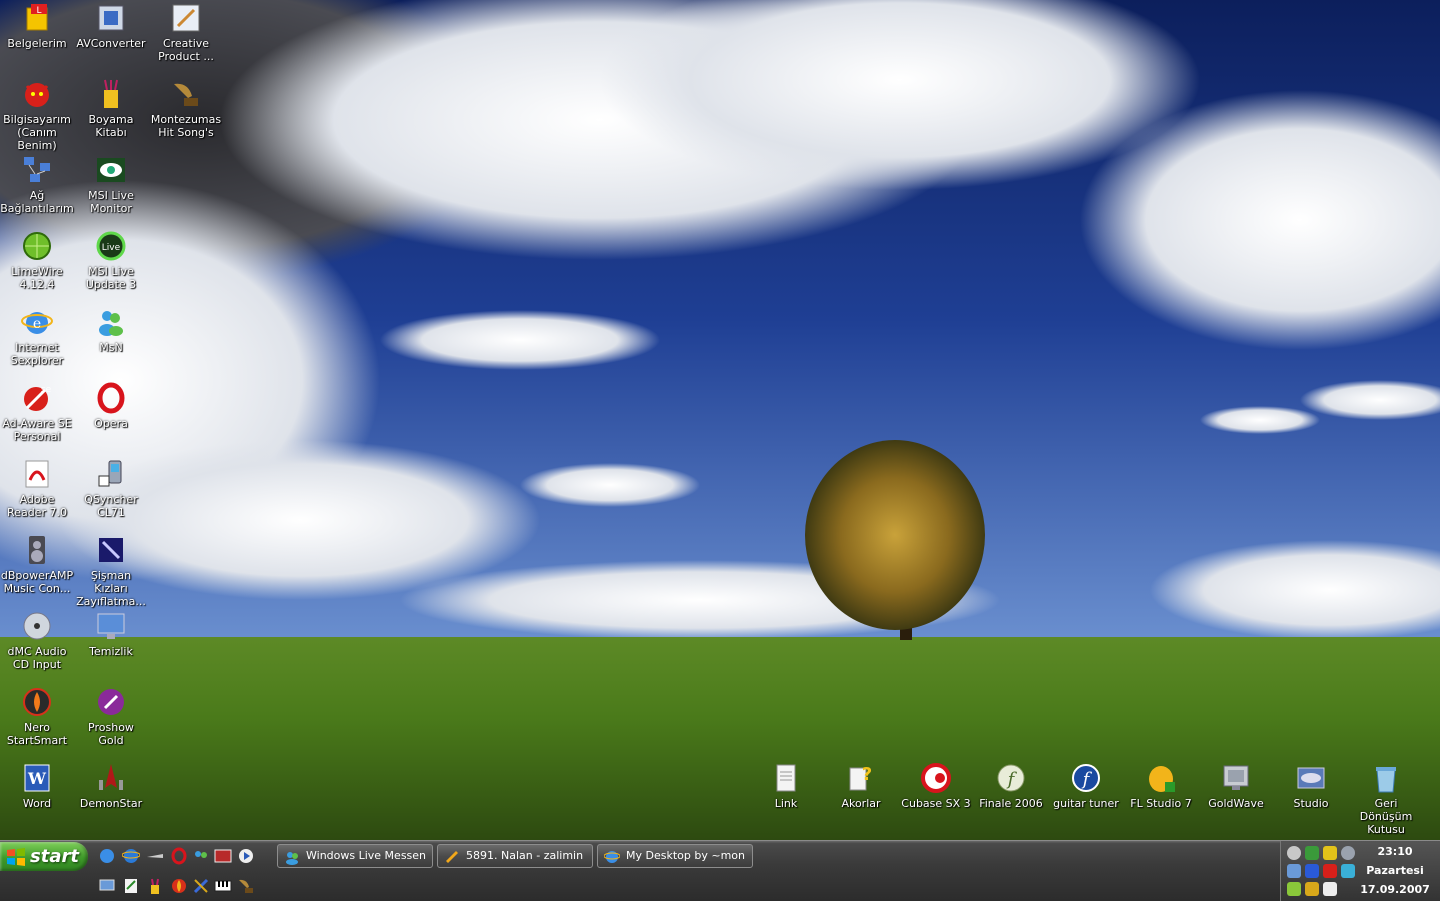 Image resolution: width=1440 pixels, height=901 pixels. What do you see at coordinates (860, 777) in the screenshot?
I see `help-document-icon: ?` at bounding box center [860, 777].